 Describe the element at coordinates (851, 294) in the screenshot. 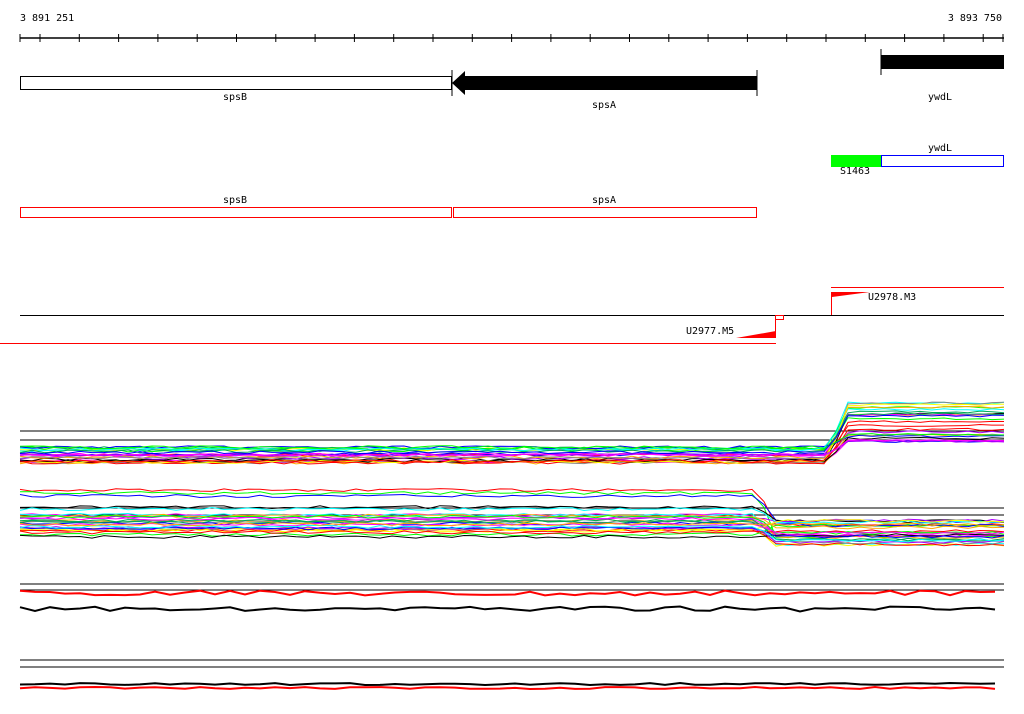

I see `transcript-upper-signal` at that location.